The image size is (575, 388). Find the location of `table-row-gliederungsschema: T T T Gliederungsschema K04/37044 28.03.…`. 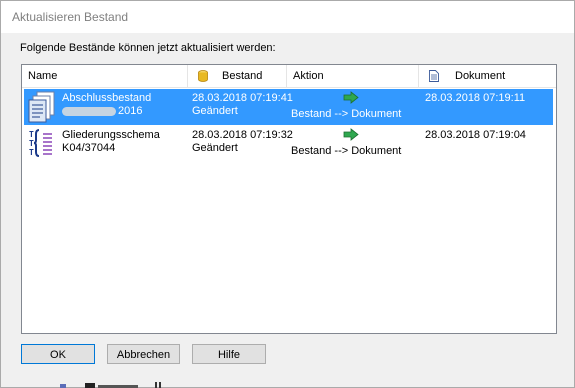

table-row-gliederungsschema: T T T Gliederungsschema K04/37044 28.03.… is located at coordinates (288, 144).